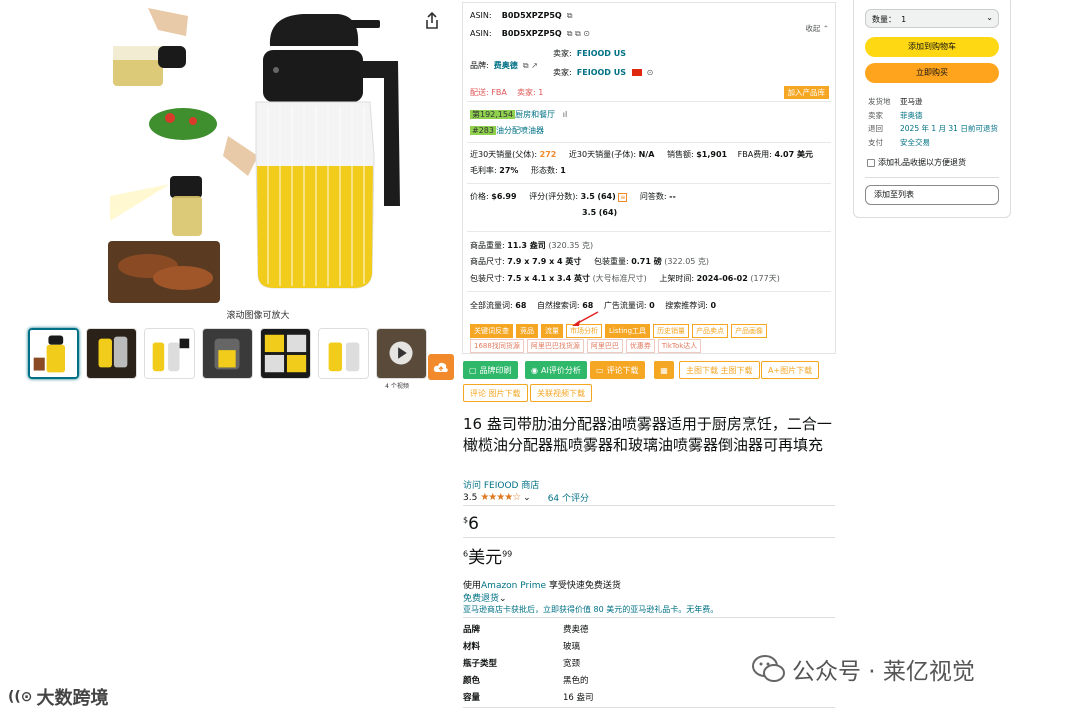 The height and width of the screenshot is (716, 1080). I want to click on brand-row: 品牌: 费奥德 ⧉ ↗, so click(504, 65).